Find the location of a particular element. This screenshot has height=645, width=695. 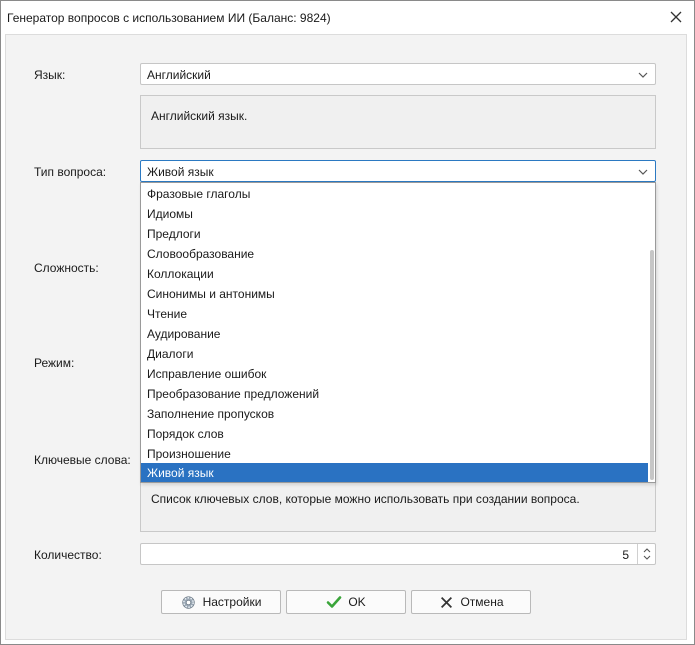

quantity-spin-buttons is located at coordinates (646, 554).